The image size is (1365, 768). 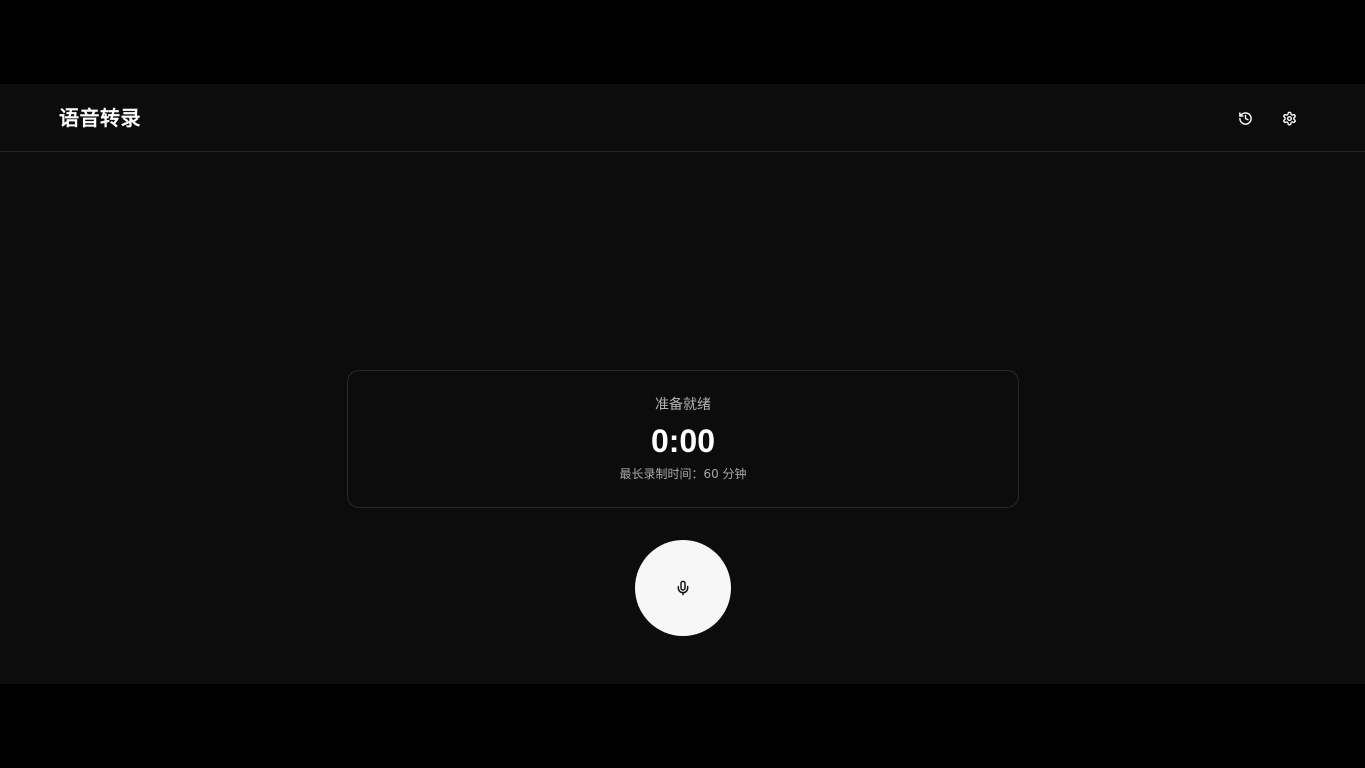 I want to click on recording-timer: 0:00, so click(x=683, y=441).